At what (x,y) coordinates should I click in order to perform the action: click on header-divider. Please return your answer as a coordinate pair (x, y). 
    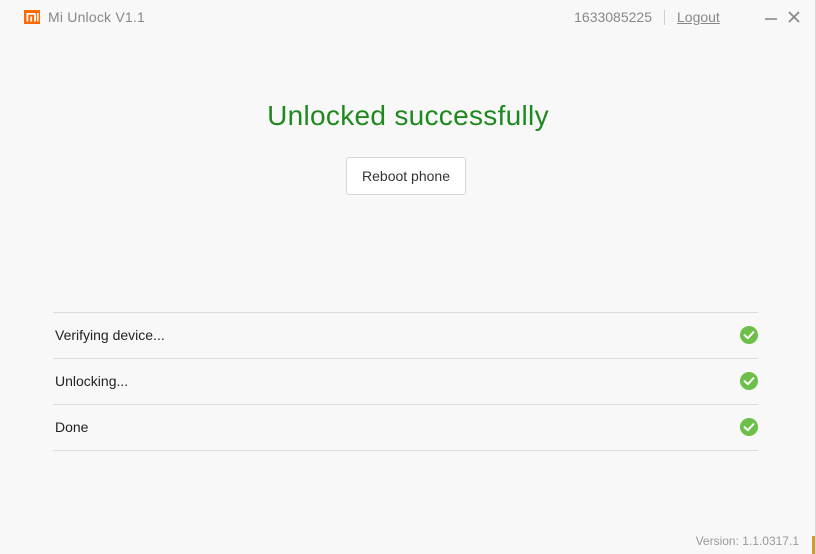
    Looking at the image, I should click on (664, 17).